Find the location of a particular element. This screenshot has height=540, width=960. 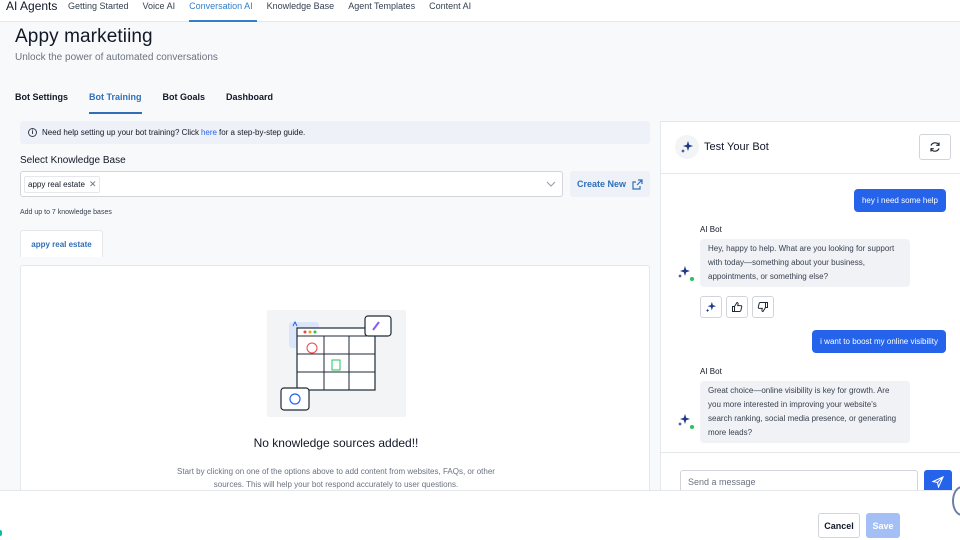

refresh-icon is located at coordinates (935, 147).